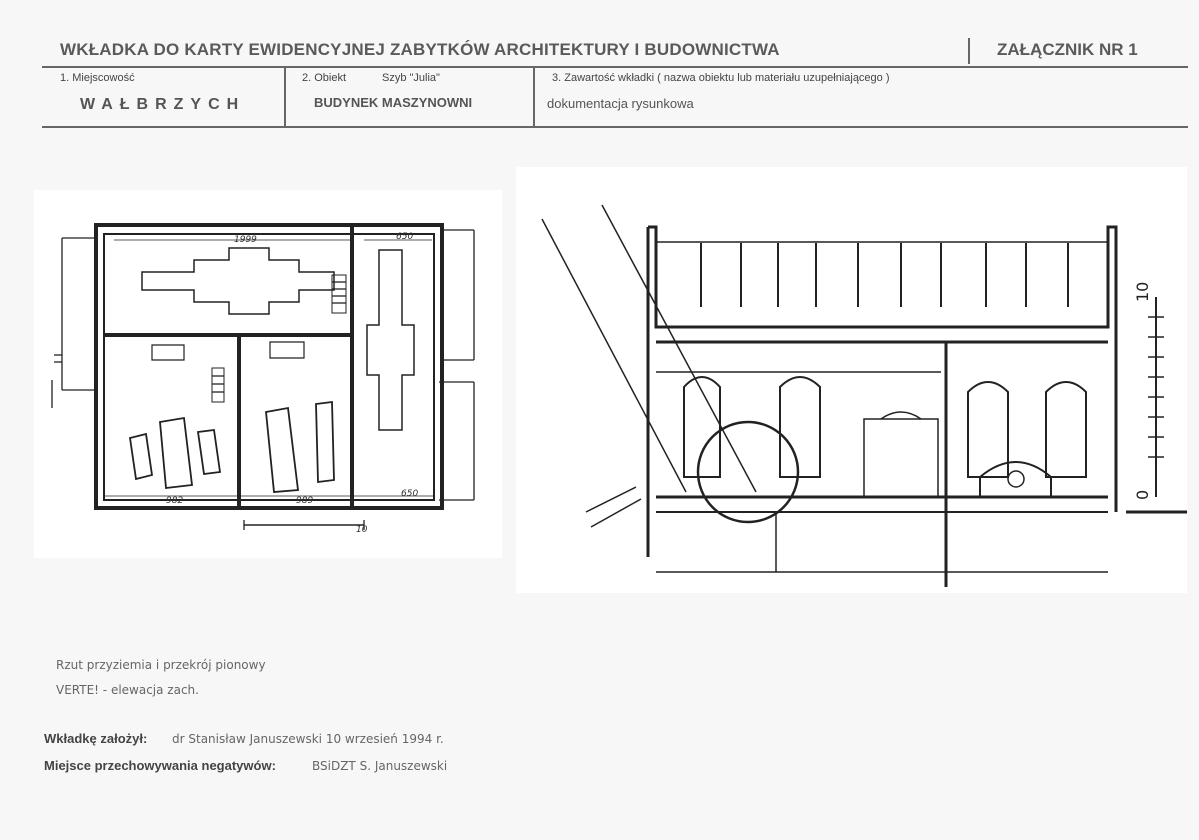 Image resolution: width=1199 pixels, height=840 pixels. Describe the element at coordinates (174, 501) in the screenshot. I see `plan-dim-bottom-left: 982` at that location.